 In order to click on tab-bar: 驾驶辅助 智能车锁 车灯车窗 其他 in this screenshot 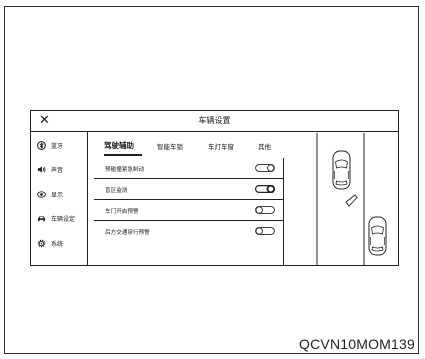, I will do `click(194, 144)`.